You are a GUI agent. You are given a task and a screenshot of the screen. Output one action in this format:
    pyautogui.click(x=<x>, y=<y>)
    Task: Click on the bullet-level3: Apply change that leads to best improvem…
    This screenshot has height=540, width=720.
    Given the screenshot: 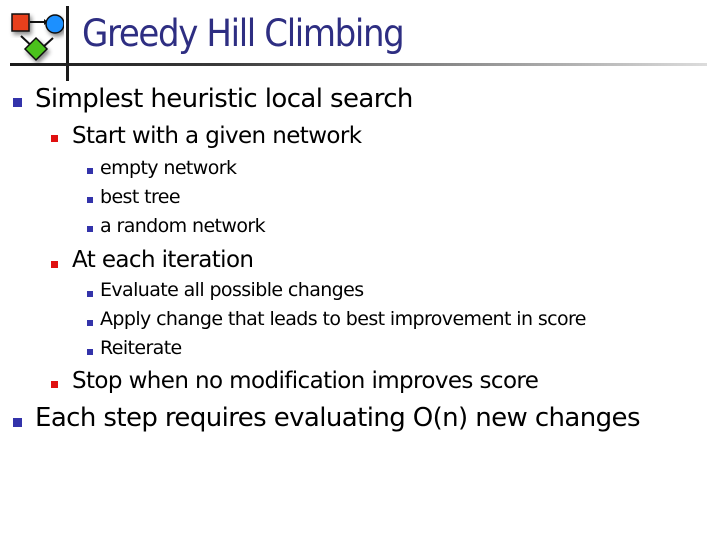 What is the action you would take?
    pyautogui.click(x=343, y=319)
    